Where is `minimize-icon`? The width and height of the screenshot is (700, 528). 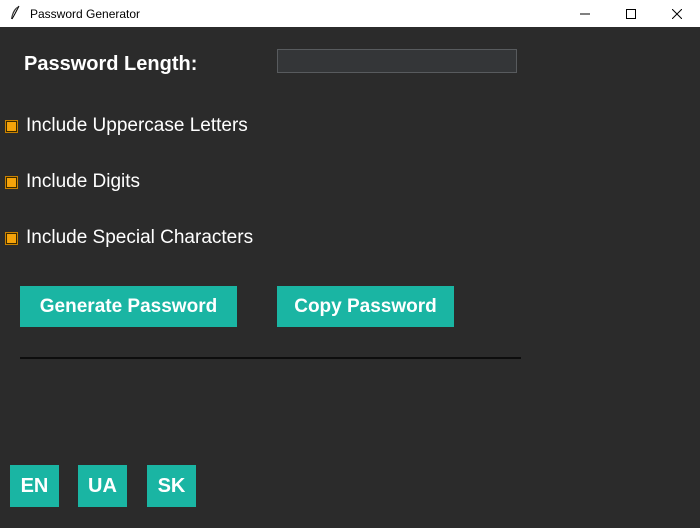
minimize-icon is located at coordinates (585, 14).